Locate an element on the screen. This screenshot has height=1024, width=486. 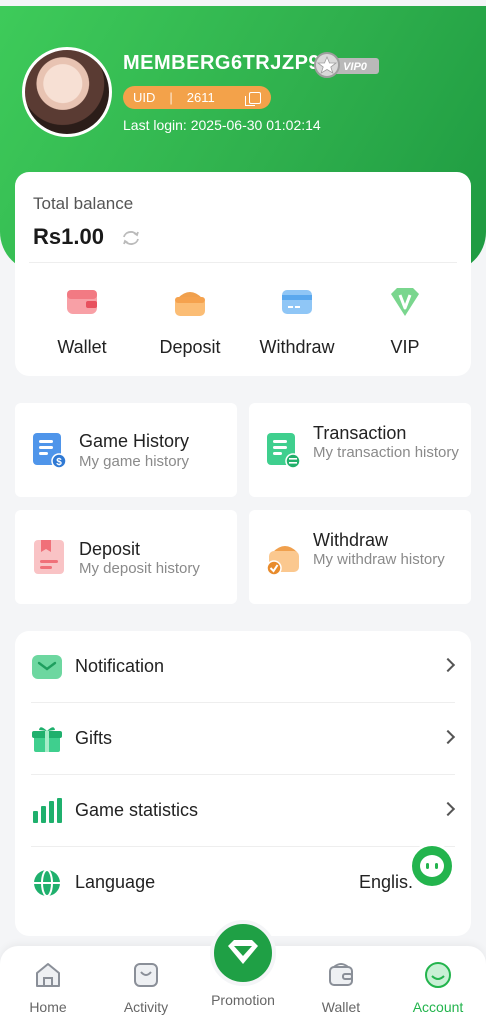
uid-pill: UID | 2611 is located at coordinates (197, 97).